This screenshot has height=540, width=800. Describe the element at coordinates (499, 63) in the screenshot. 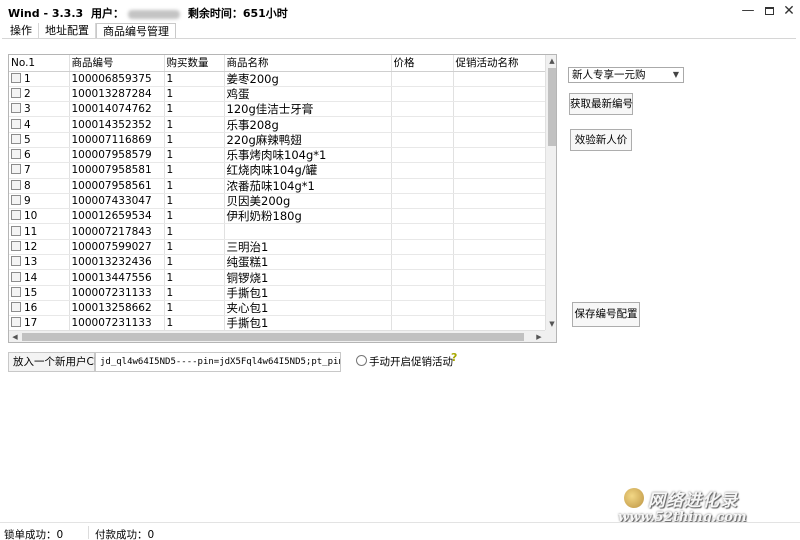

I see `column-header-promo: 促销活动名称` at that location.